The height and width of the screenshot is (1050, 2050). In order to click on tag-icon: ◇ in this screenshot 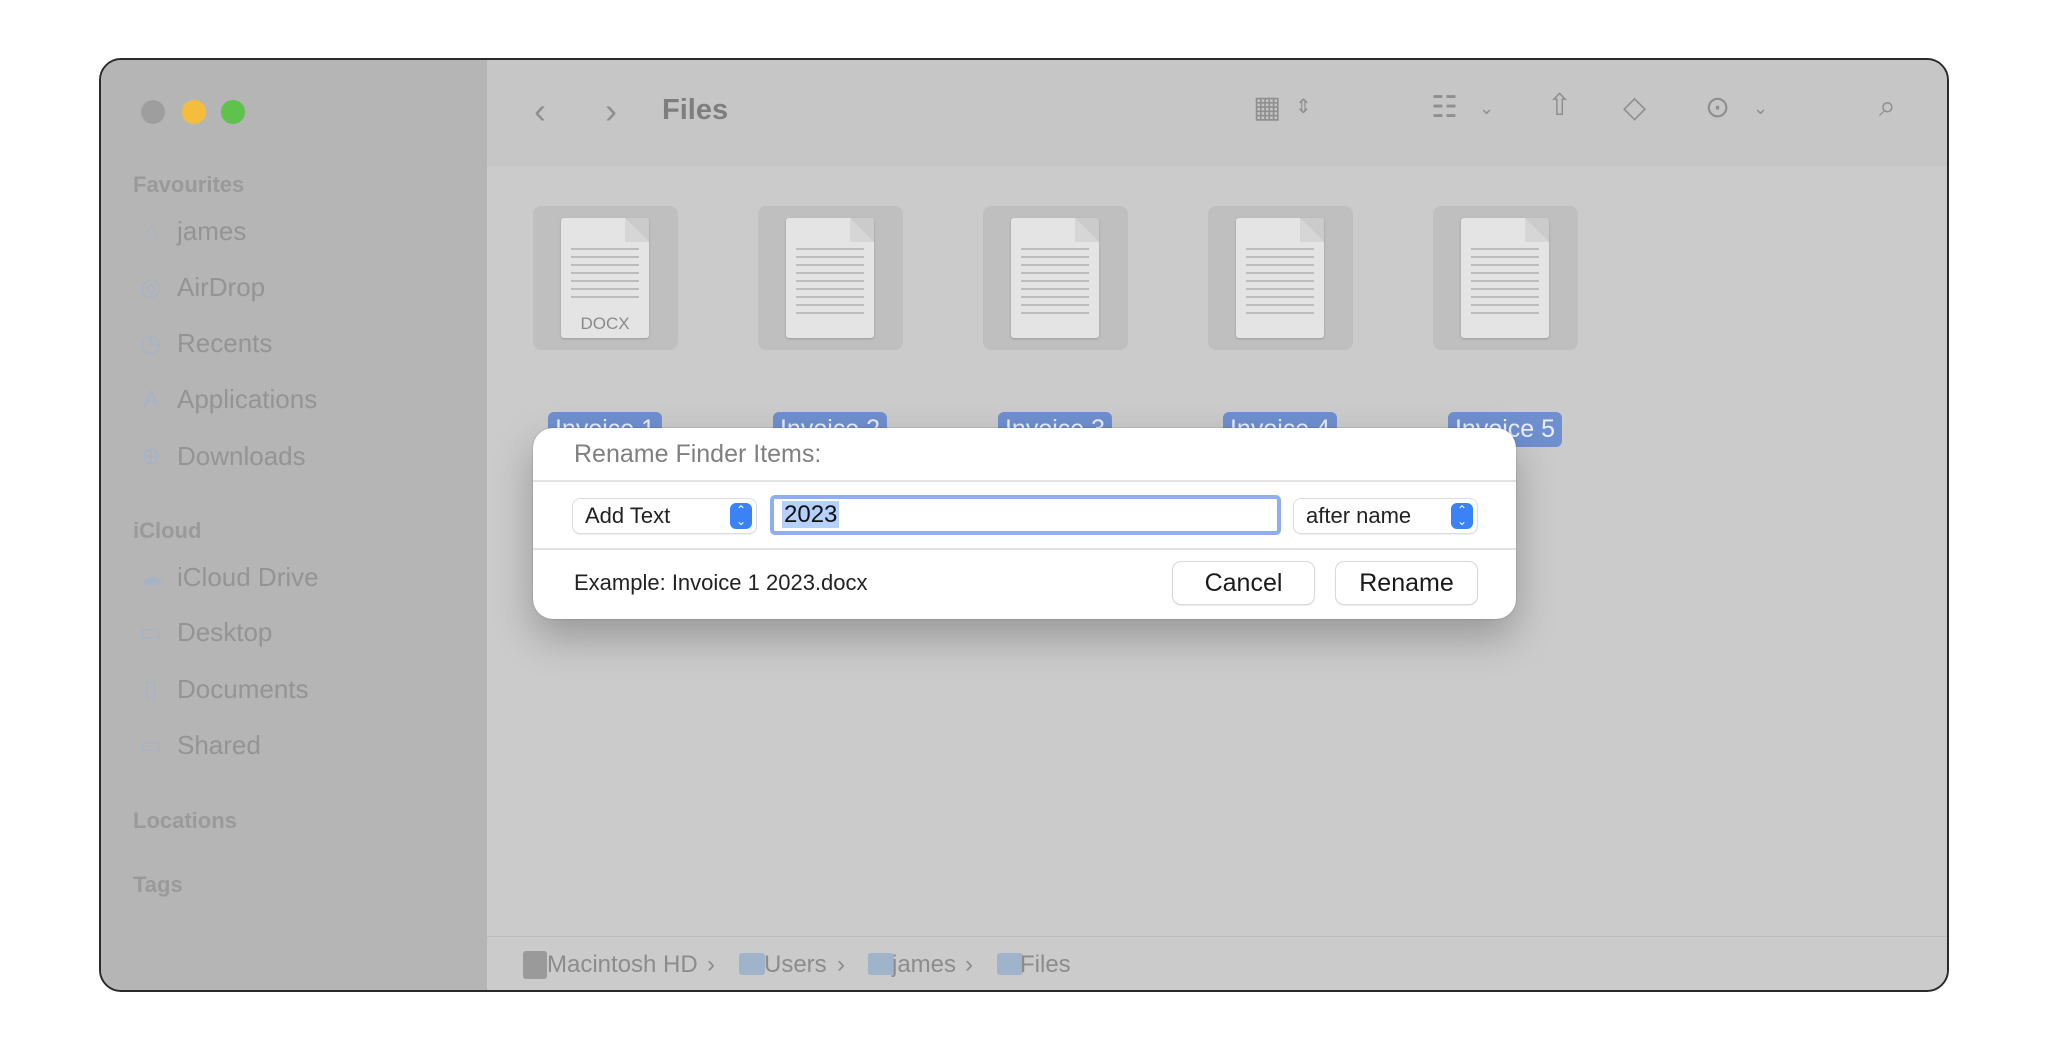, I will do `click(1634, 107)`.